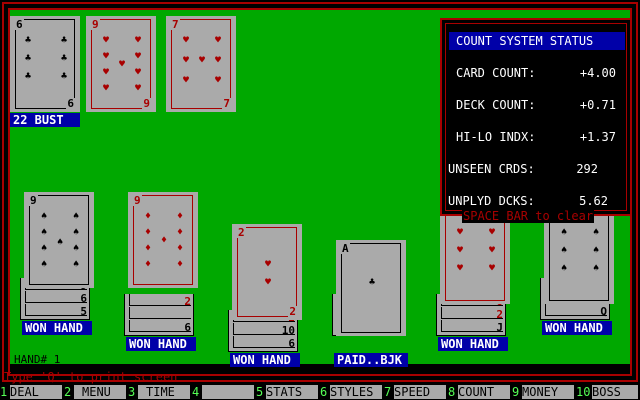 The height and width of the screenshot is (400, 640). I want to click on dealer-result-label: 22 BUST, so click(45, 120).